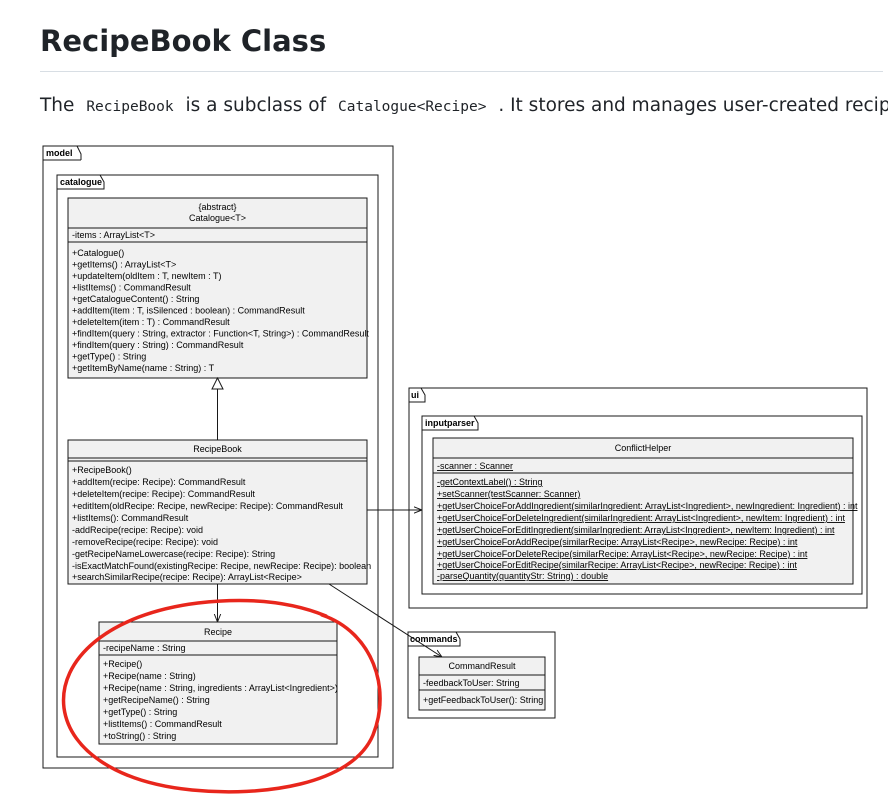 The width and height of the screenshot is (888, 801). What do you see at coordinates (98, 253) in the screenshot?
I see `class-catalogue-method: +Catalogue()` at bounding box center [98, 253].